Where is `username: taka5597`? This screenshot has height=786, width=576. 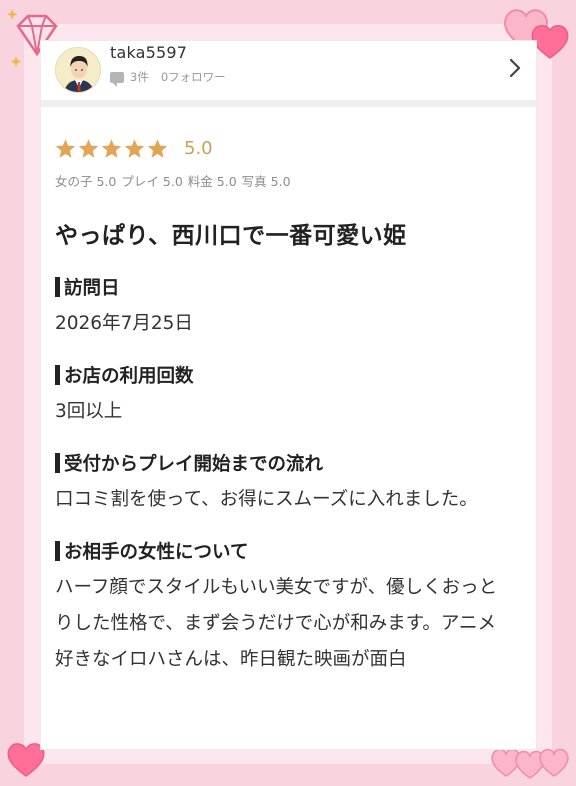
username: taka5597 is located at coordinates (148, 52).